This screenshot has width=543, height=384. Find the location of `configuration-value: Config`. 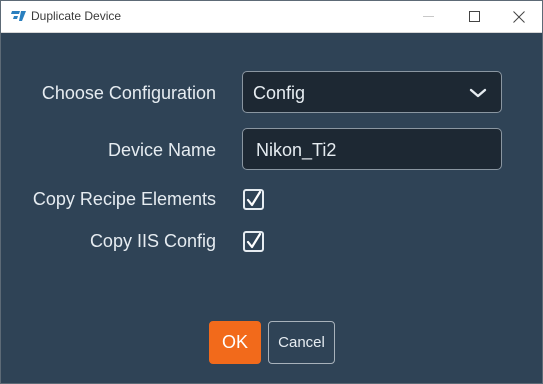

configuration-value: Config is located at coordinates (279, 93).